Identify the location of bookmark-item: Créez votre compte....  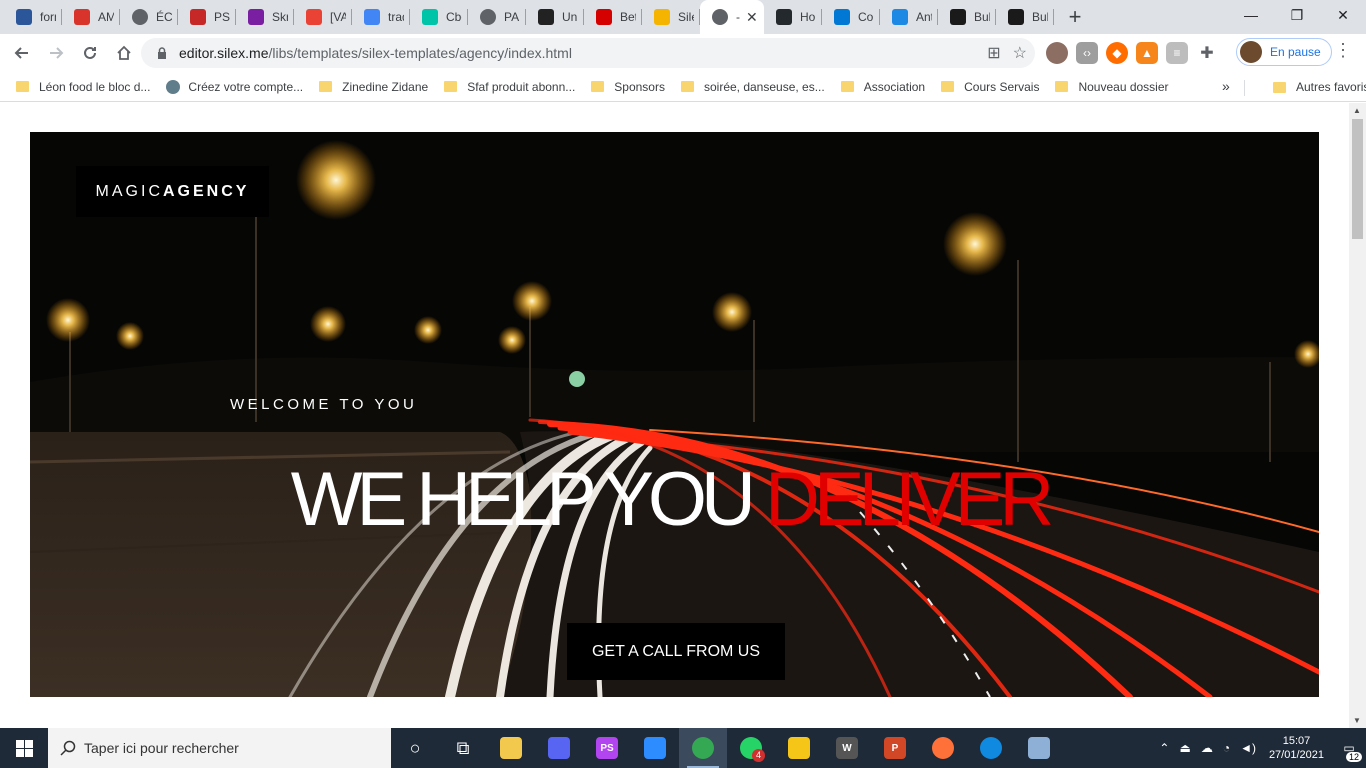
(234, 86).